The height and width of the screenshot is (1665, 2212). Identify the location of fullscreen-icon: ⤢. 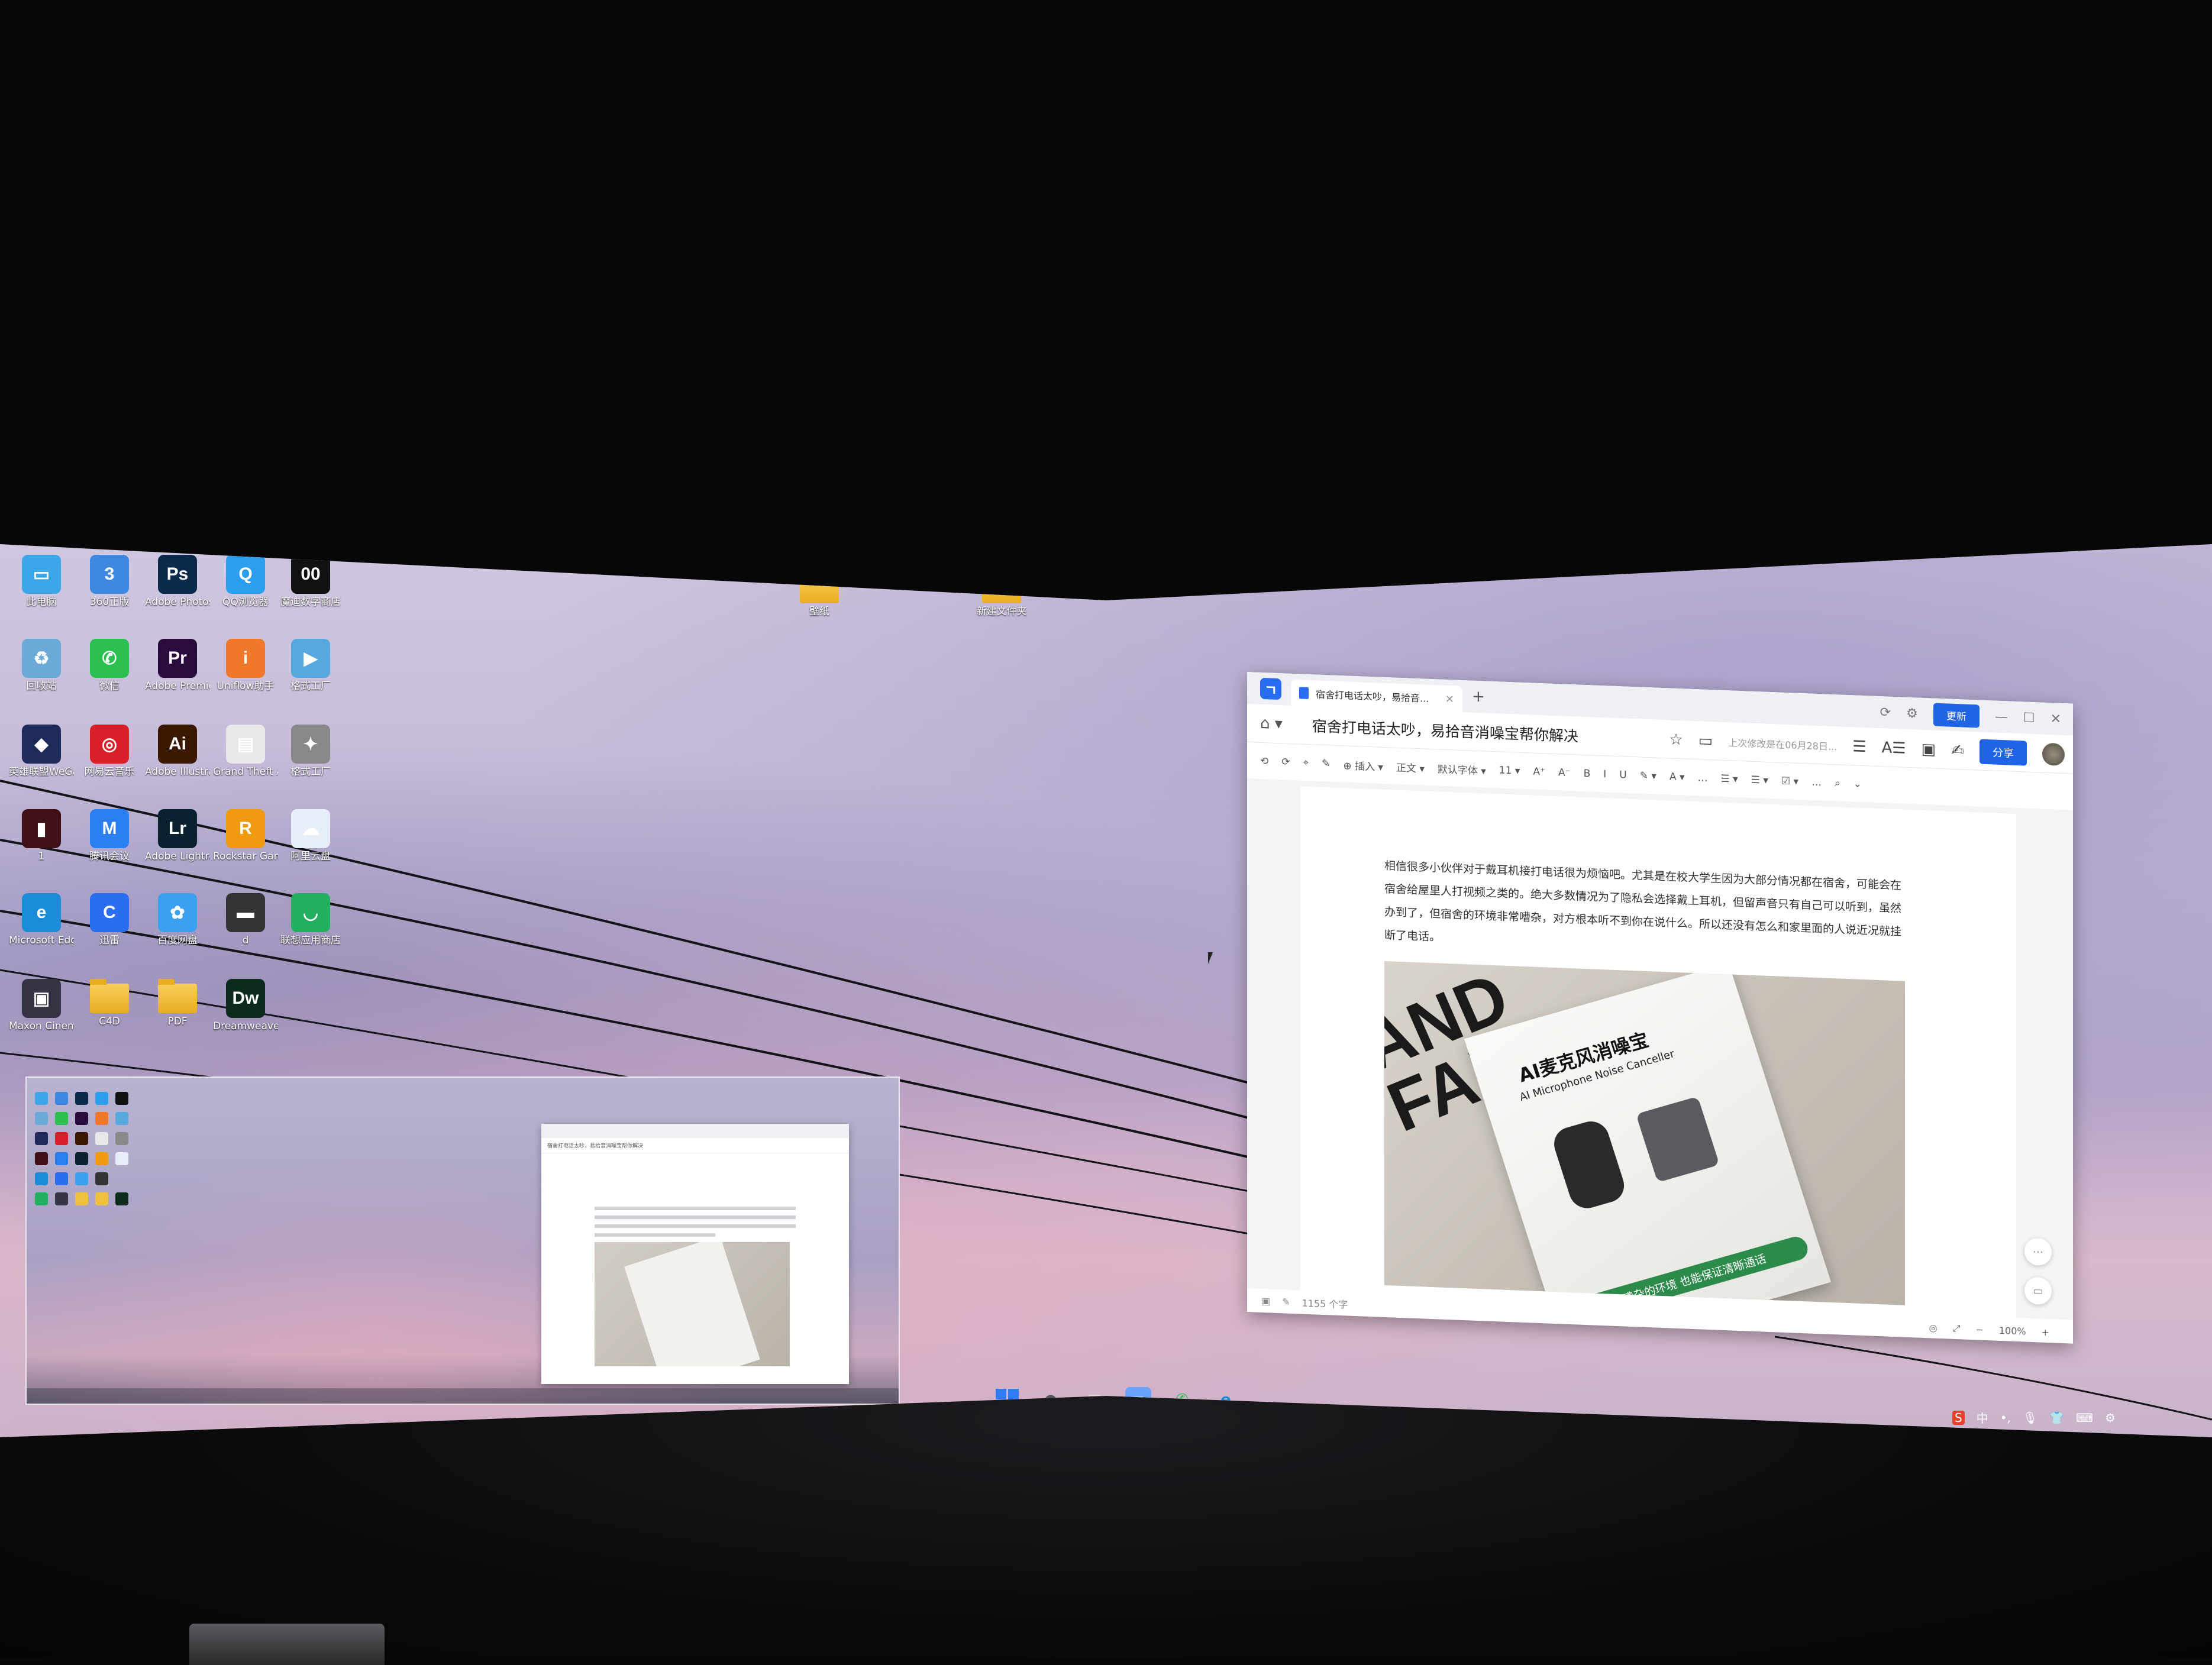
(1957, 1328).